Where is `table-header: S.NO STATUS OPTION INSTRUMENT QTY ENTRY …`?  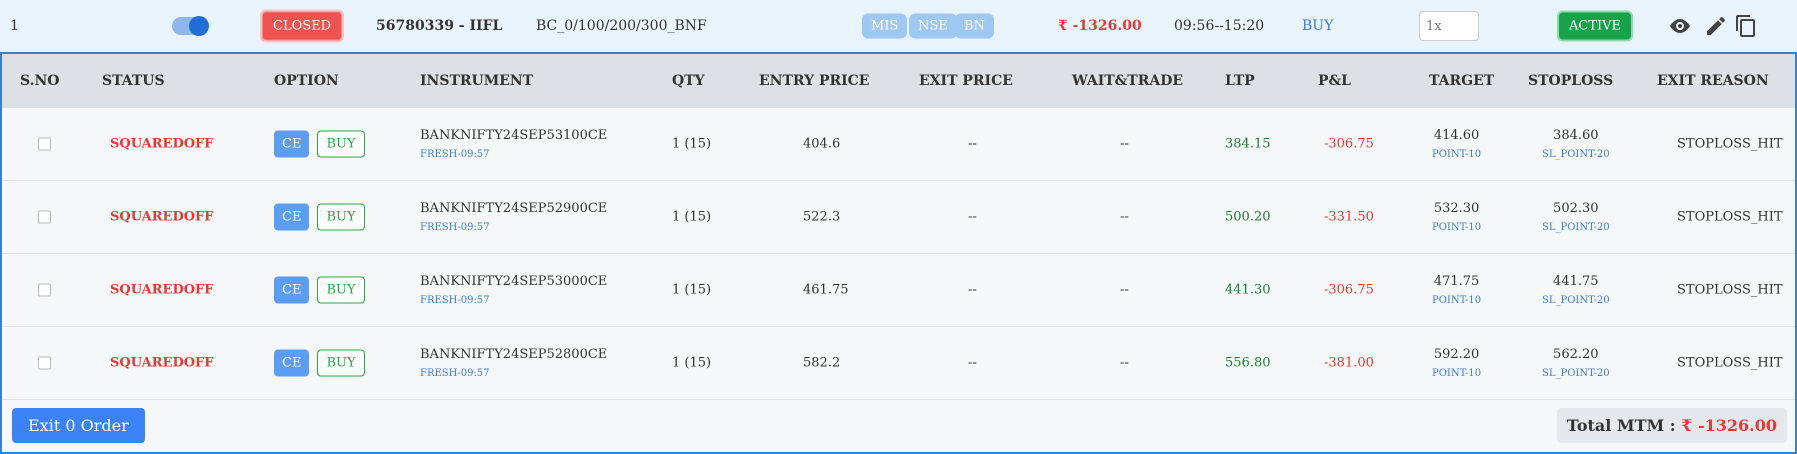
table-header: S.NO STATUS OPTION INSTRUMENT QTY ENTRY … is located at coordinates (898, 81).